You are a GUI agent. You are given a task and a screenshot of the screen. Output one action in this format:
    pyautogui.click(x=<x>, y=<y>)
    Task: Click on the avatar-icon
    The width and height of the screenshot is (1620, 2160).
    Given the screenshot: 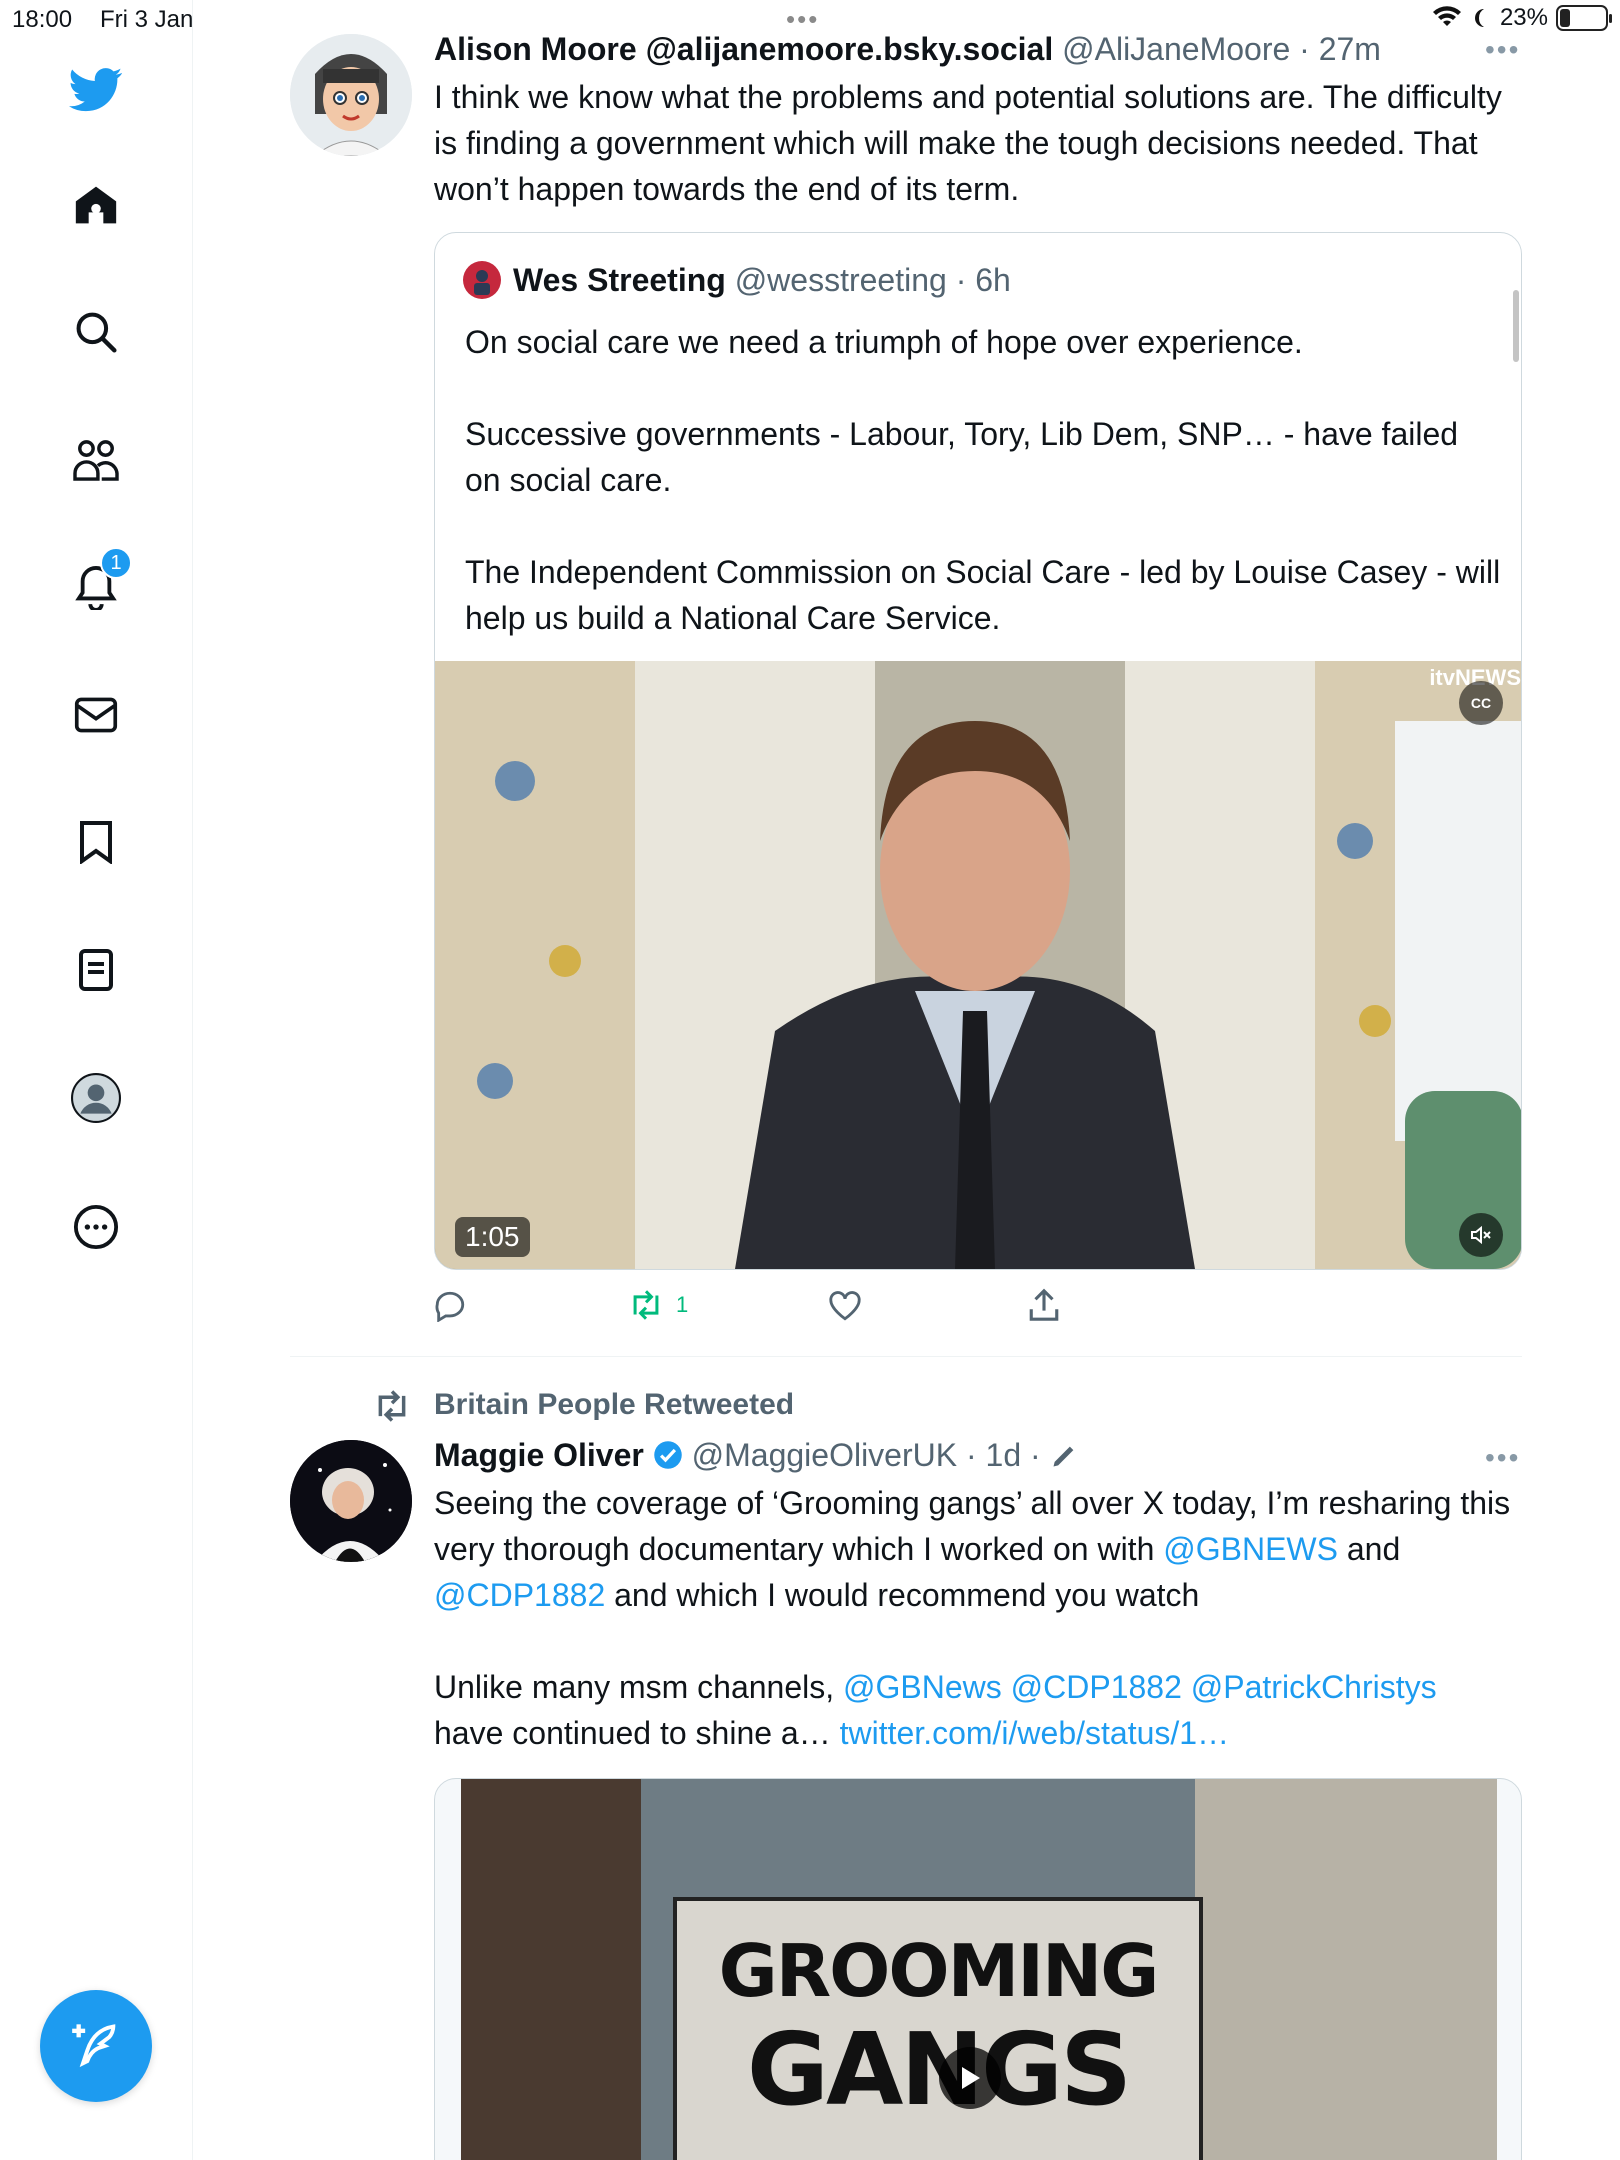 What is the action you would take?
    pyautogui.click(x=96, y=1098)
    